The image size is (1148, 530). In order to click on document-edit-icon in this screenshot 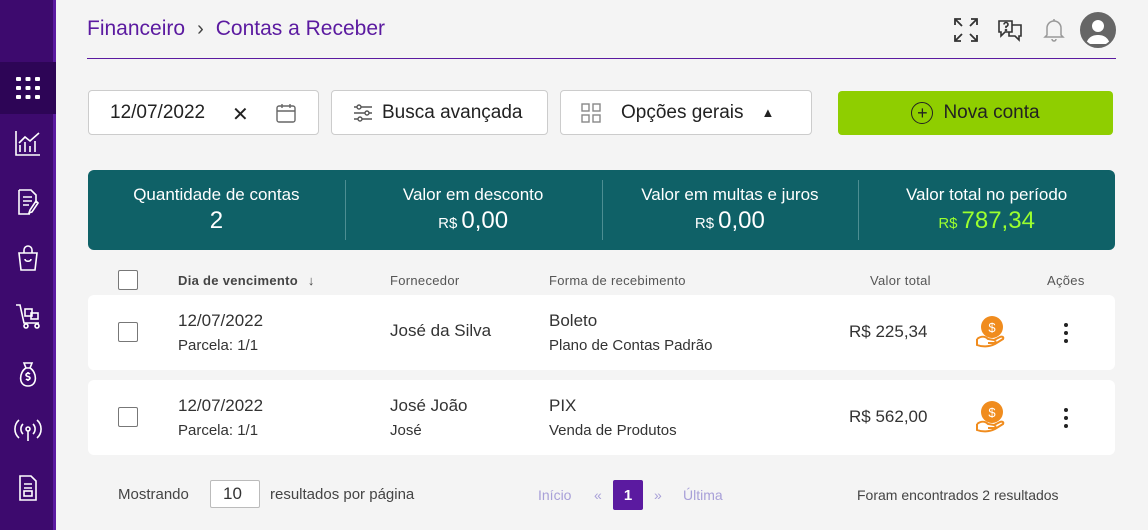, I will do `click(29, 202)`.